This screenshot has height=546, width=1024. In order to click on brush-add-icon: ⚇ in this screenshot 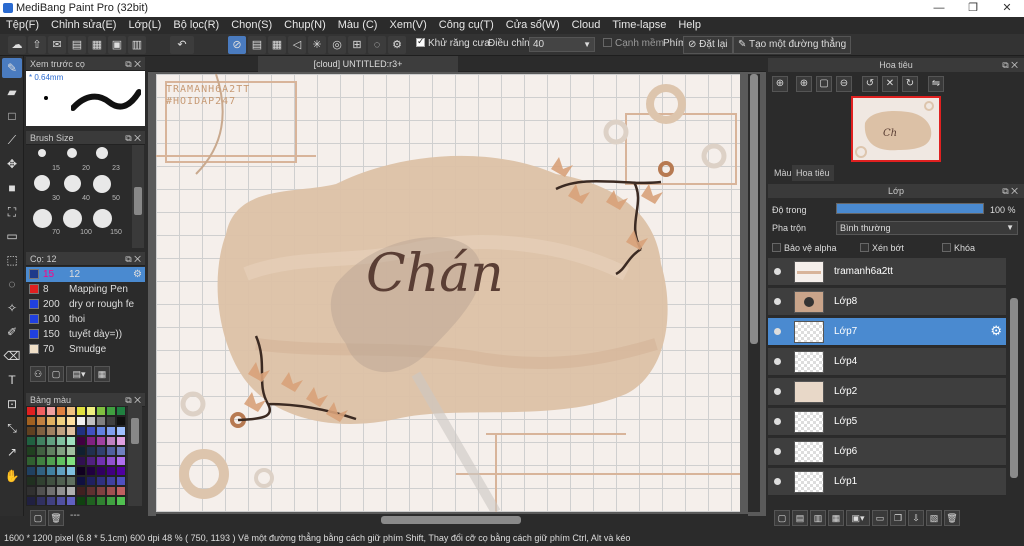, I will do `click(38, 374)`.